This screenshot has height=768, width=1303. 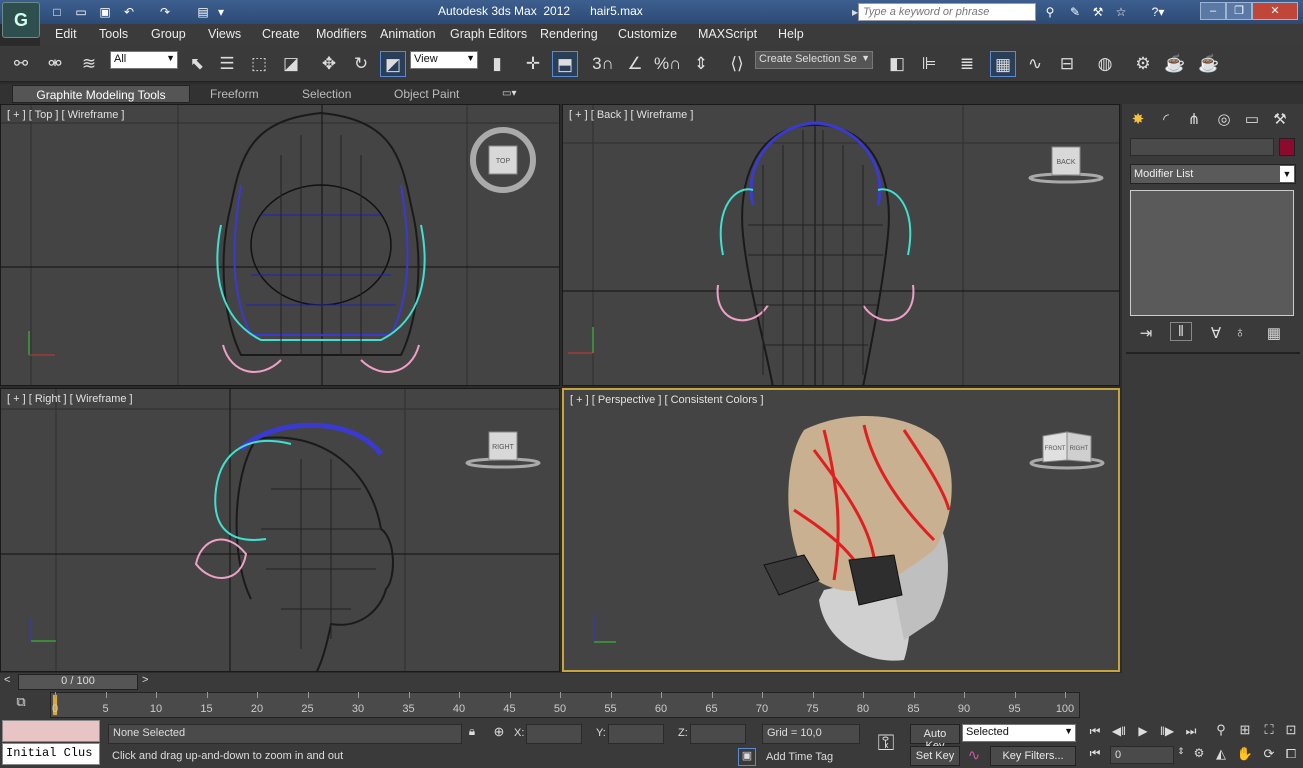 What do you see at coordinates (21, 20) in the screenshot?
I see `app-logo-button: G` at bounding box center [21, 20].